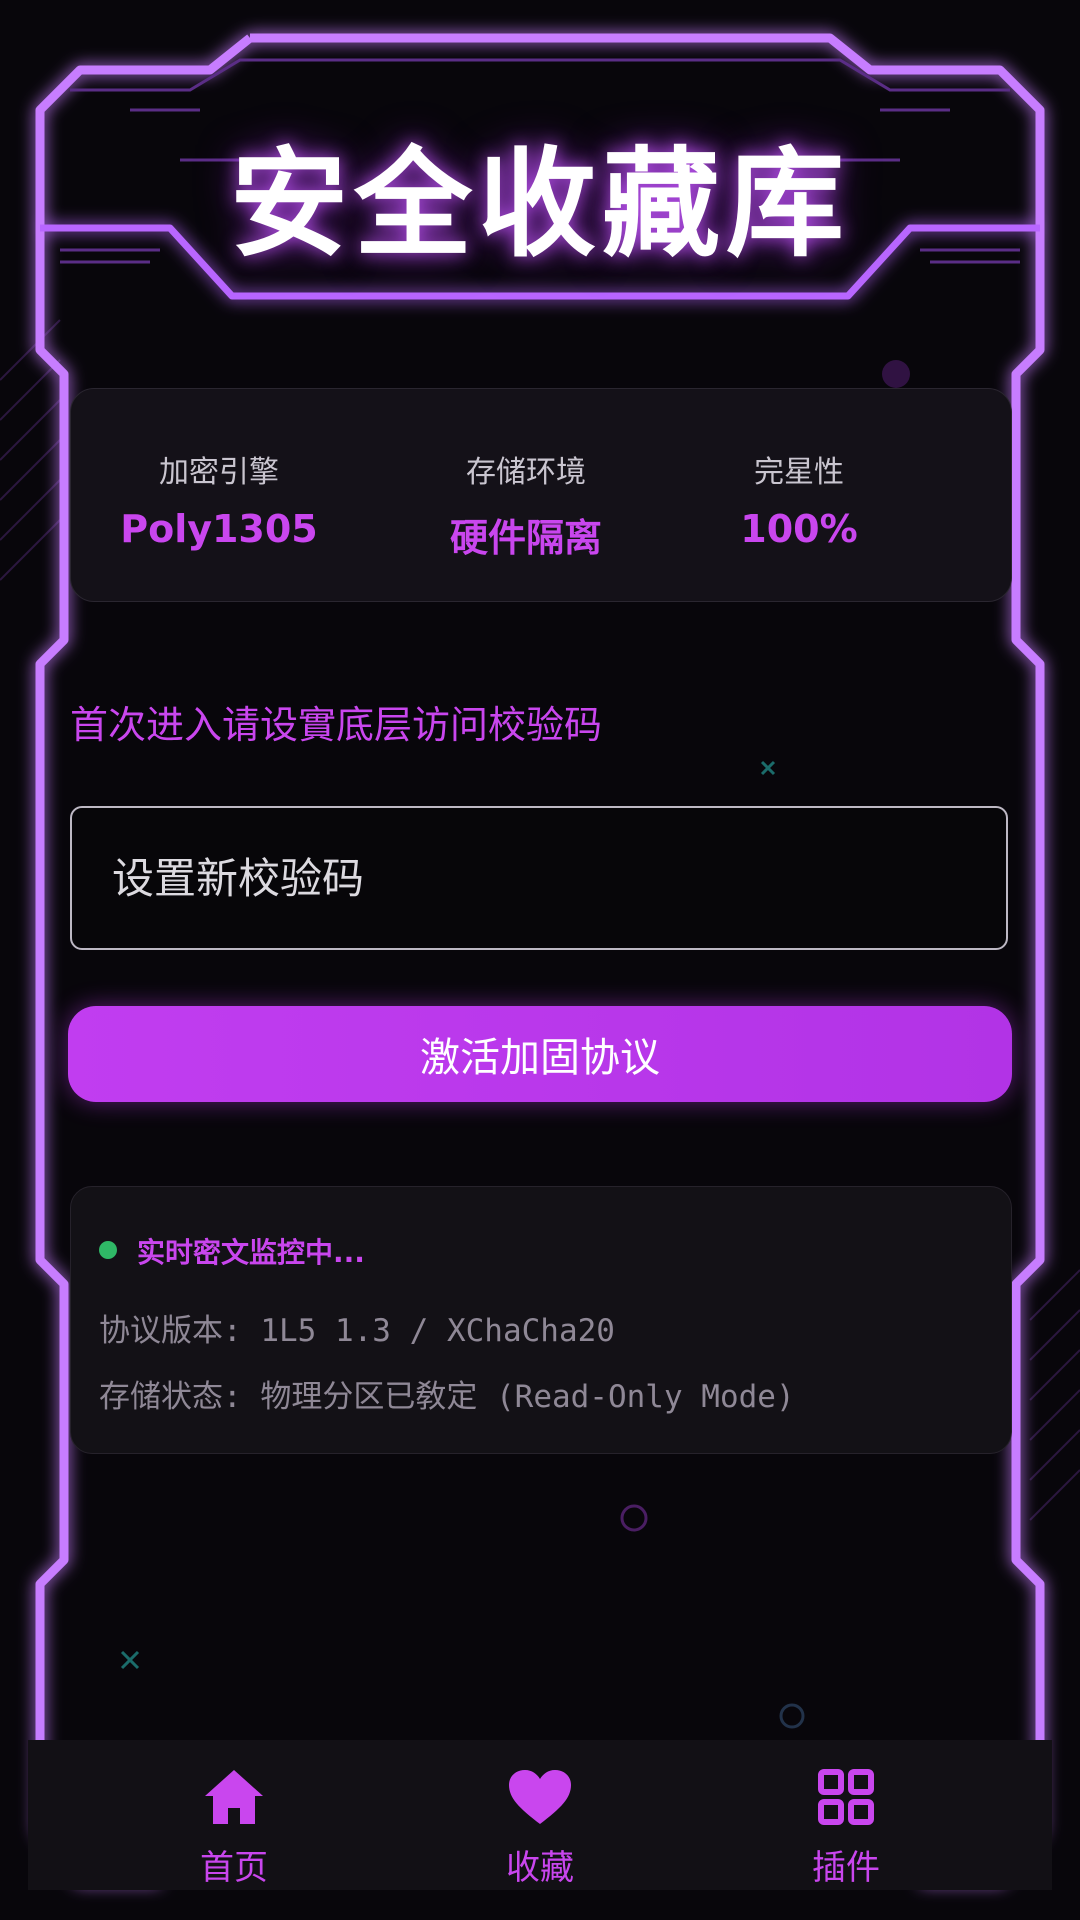 The width and height of the screenshot is (1080, 1920). Describe the element at coordinates (357, 1331) in the screenshot. I see `protocol-version-line: 协议版本: 1L5 1.3 / XChaCha20` at that location.